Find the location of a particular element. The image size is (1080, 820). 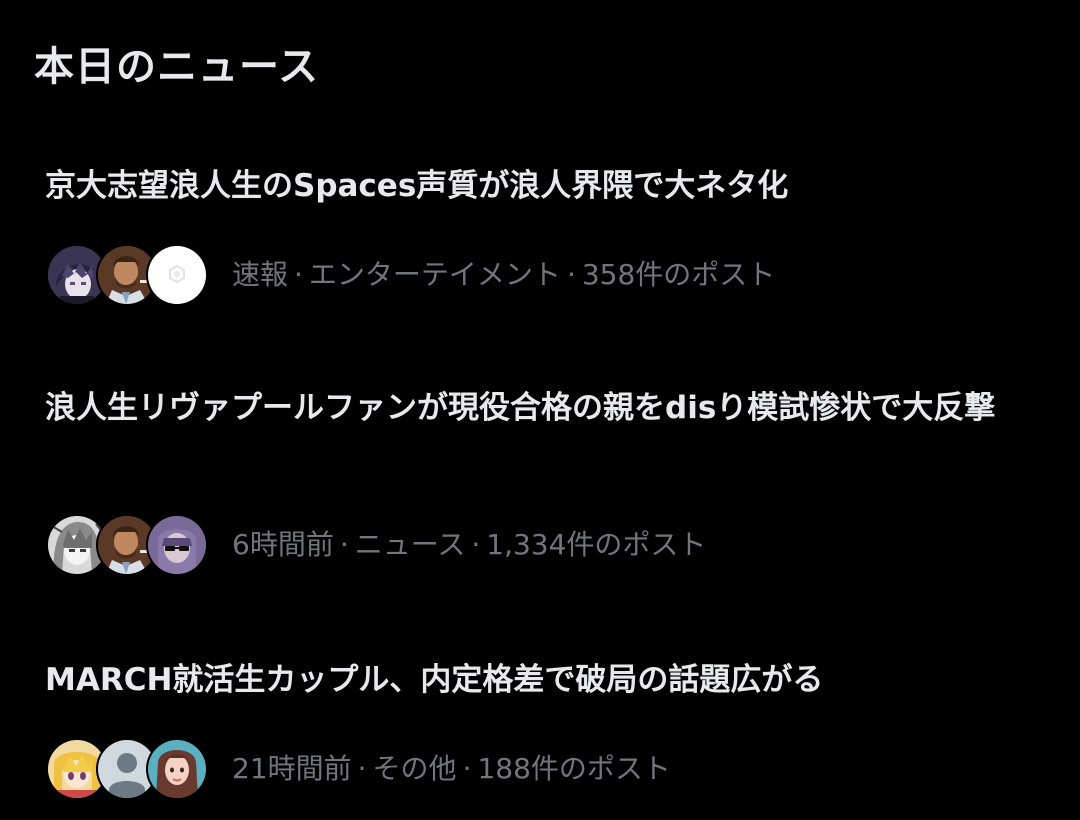

news-post-count: 358件のポスト is located at coordinates (678, 274).